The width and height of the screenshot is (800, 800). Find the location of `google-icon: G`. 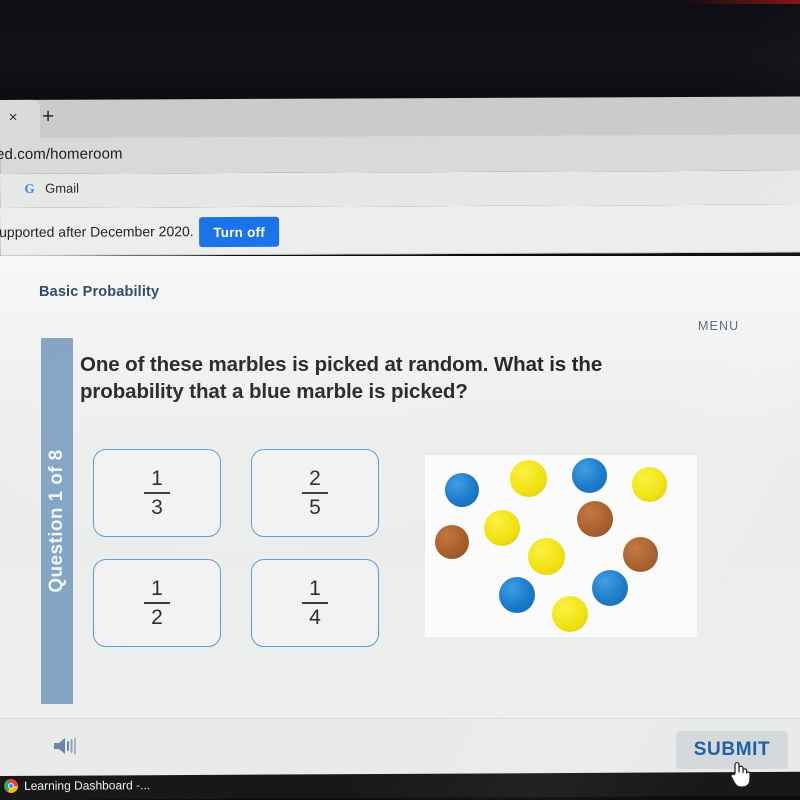

google-icon: G is located at coordinates (29, 188).